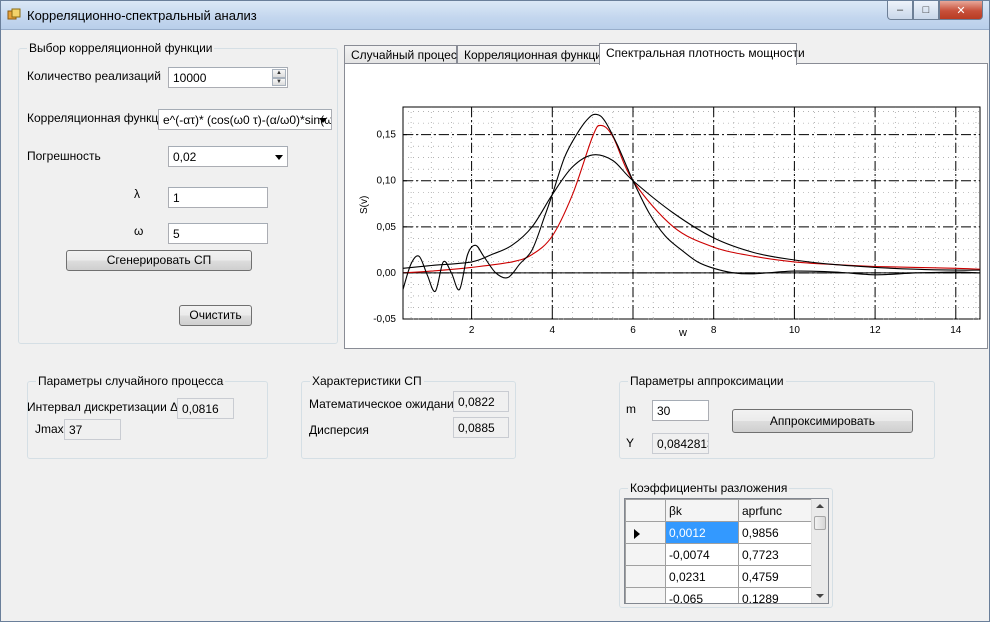 This screenshot has height=622, width=990. I want to click on y-tick-label: 0,15, so click(387, 135).